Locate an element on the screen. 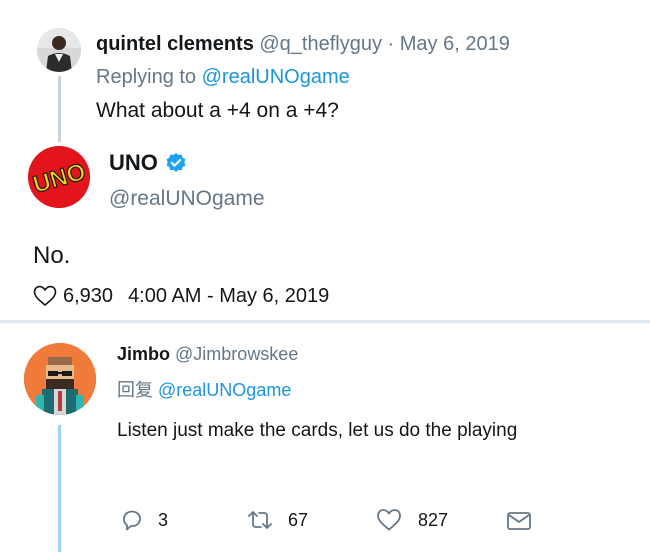 The width and height of the screenshot is (650, 552). direct-message-button is located at coordinates (519, 521).